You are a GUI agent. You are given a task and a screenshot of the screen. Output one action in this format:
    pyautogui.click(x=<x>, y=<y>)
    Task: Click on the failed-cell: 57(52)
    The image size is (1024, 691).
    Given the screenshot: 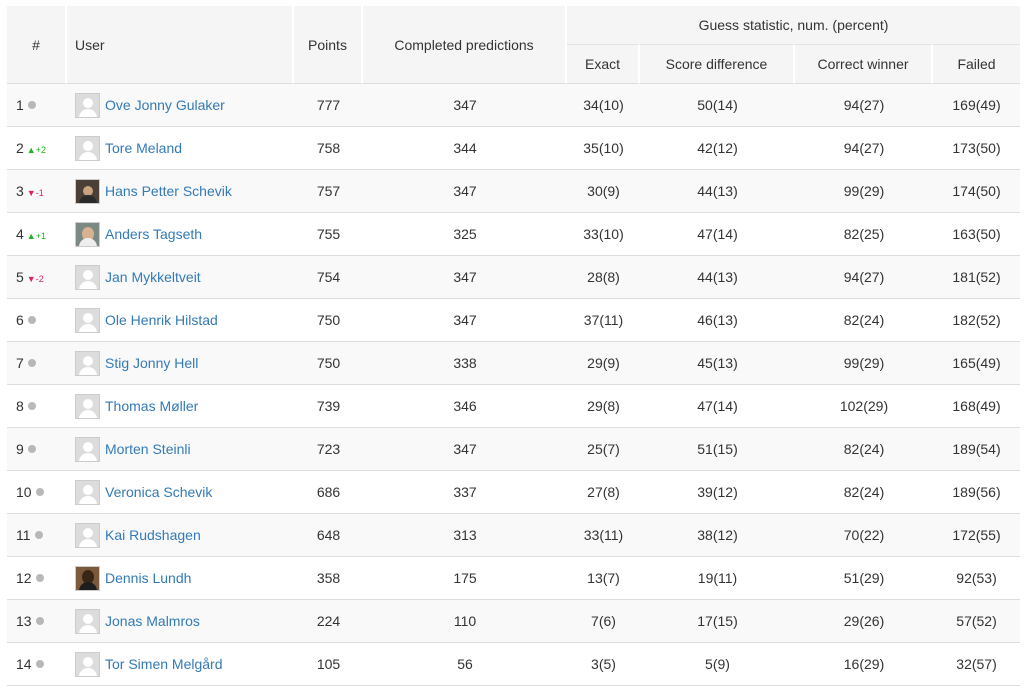 What is the action you would take?
    pyautogui.click(x=977, y=621)
    